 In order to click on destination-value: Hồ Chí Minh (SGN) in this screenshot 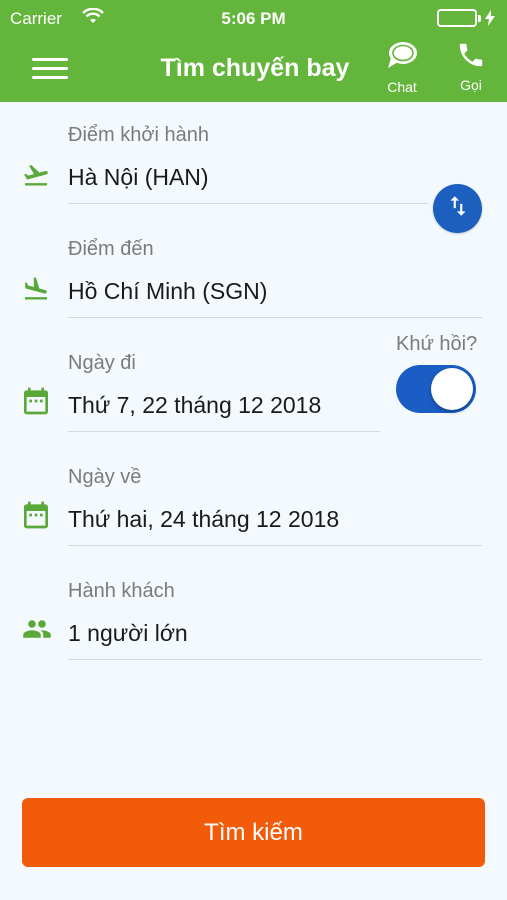, I will do `click(168, 291)`.